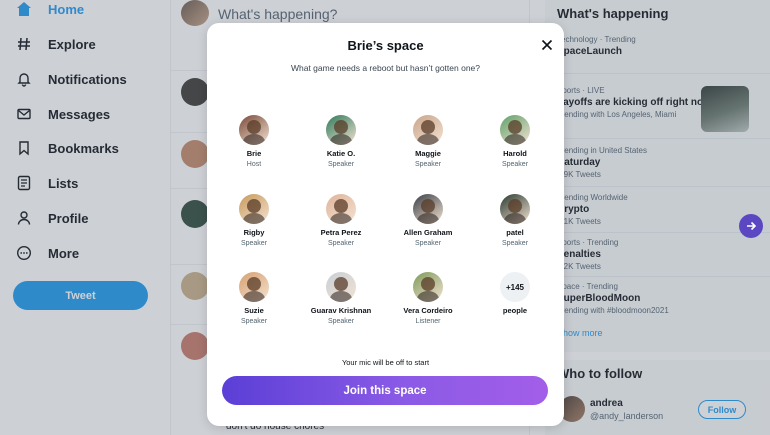  I want to click on next-arrow-button, so click(751, 226).